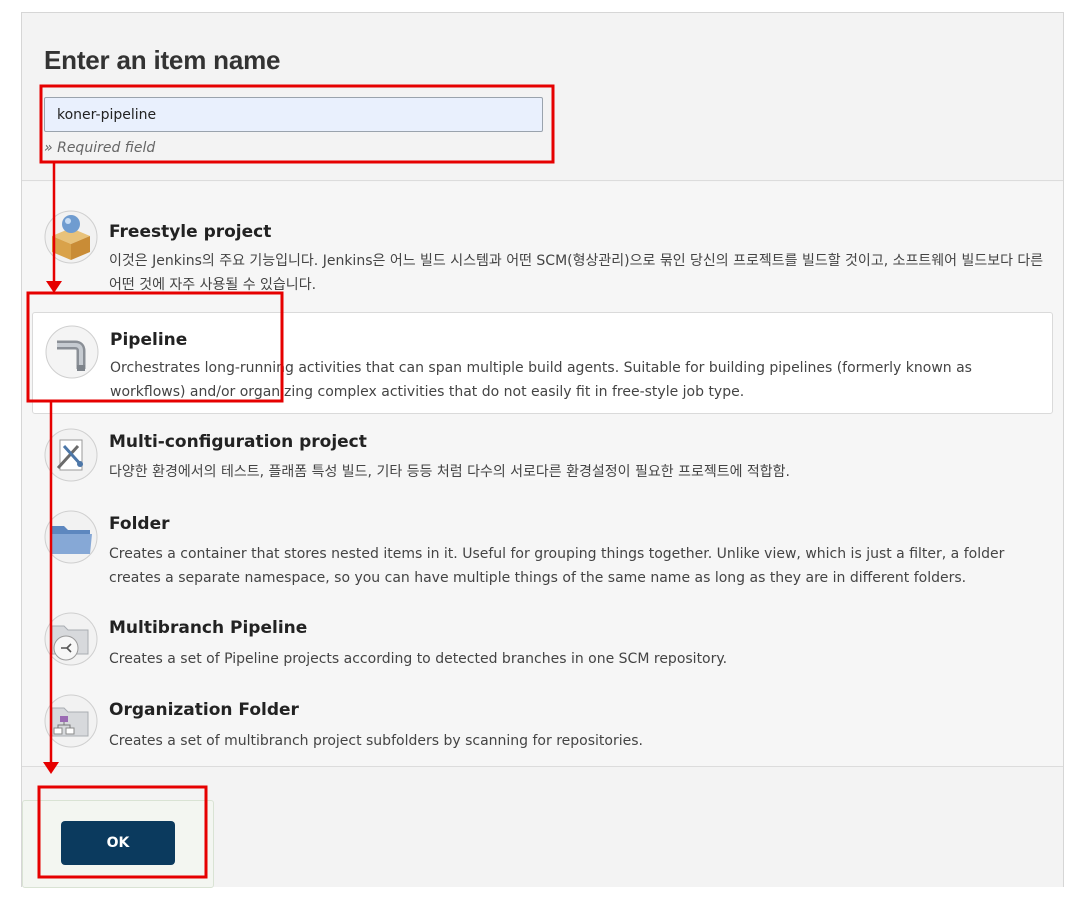 This screenshot has width=1083, height=905. Describe the element at coordinates (71, 721) in the screenshot. I see `organization-folder-icon` at that location.